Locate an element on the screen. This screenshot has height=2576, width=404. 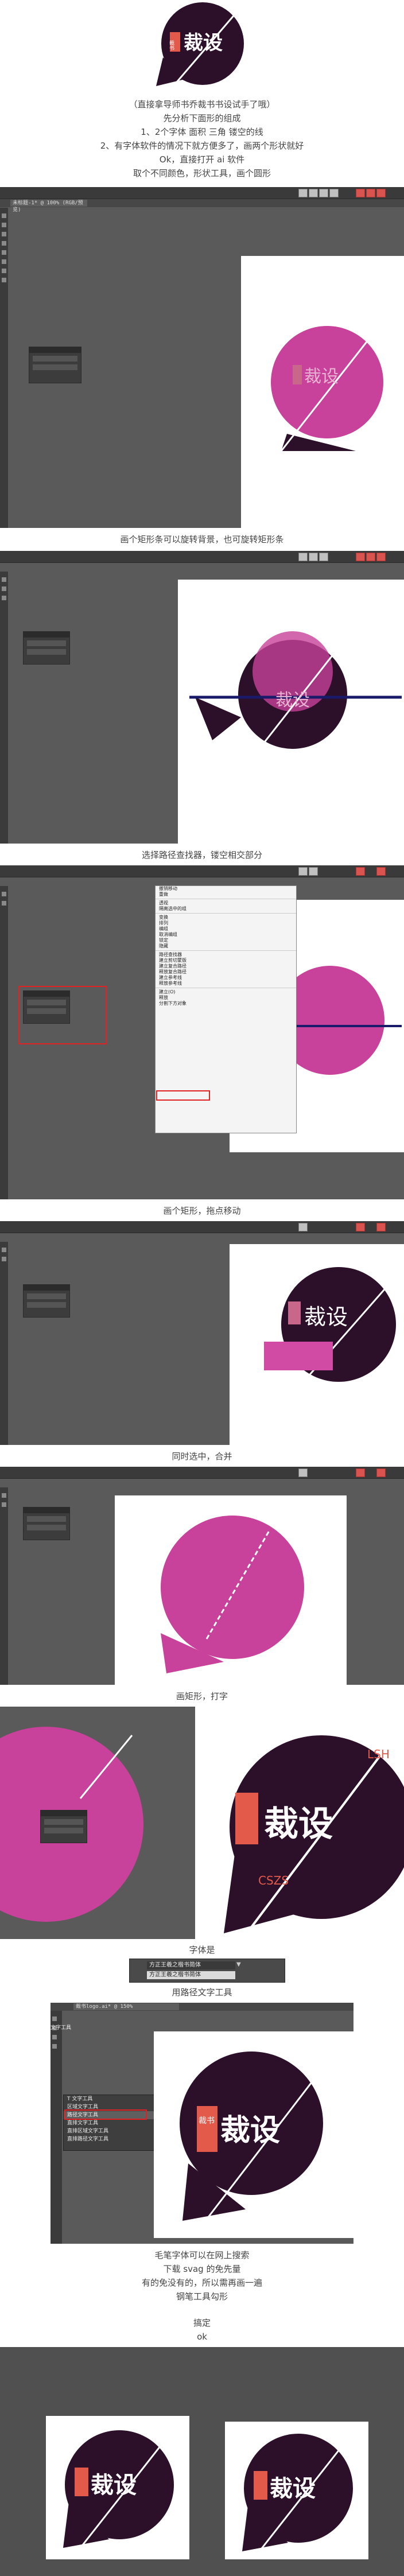
document-tab: 未标题-1* @ 100% (RGB/预览) is located at coordinates (48, 206).